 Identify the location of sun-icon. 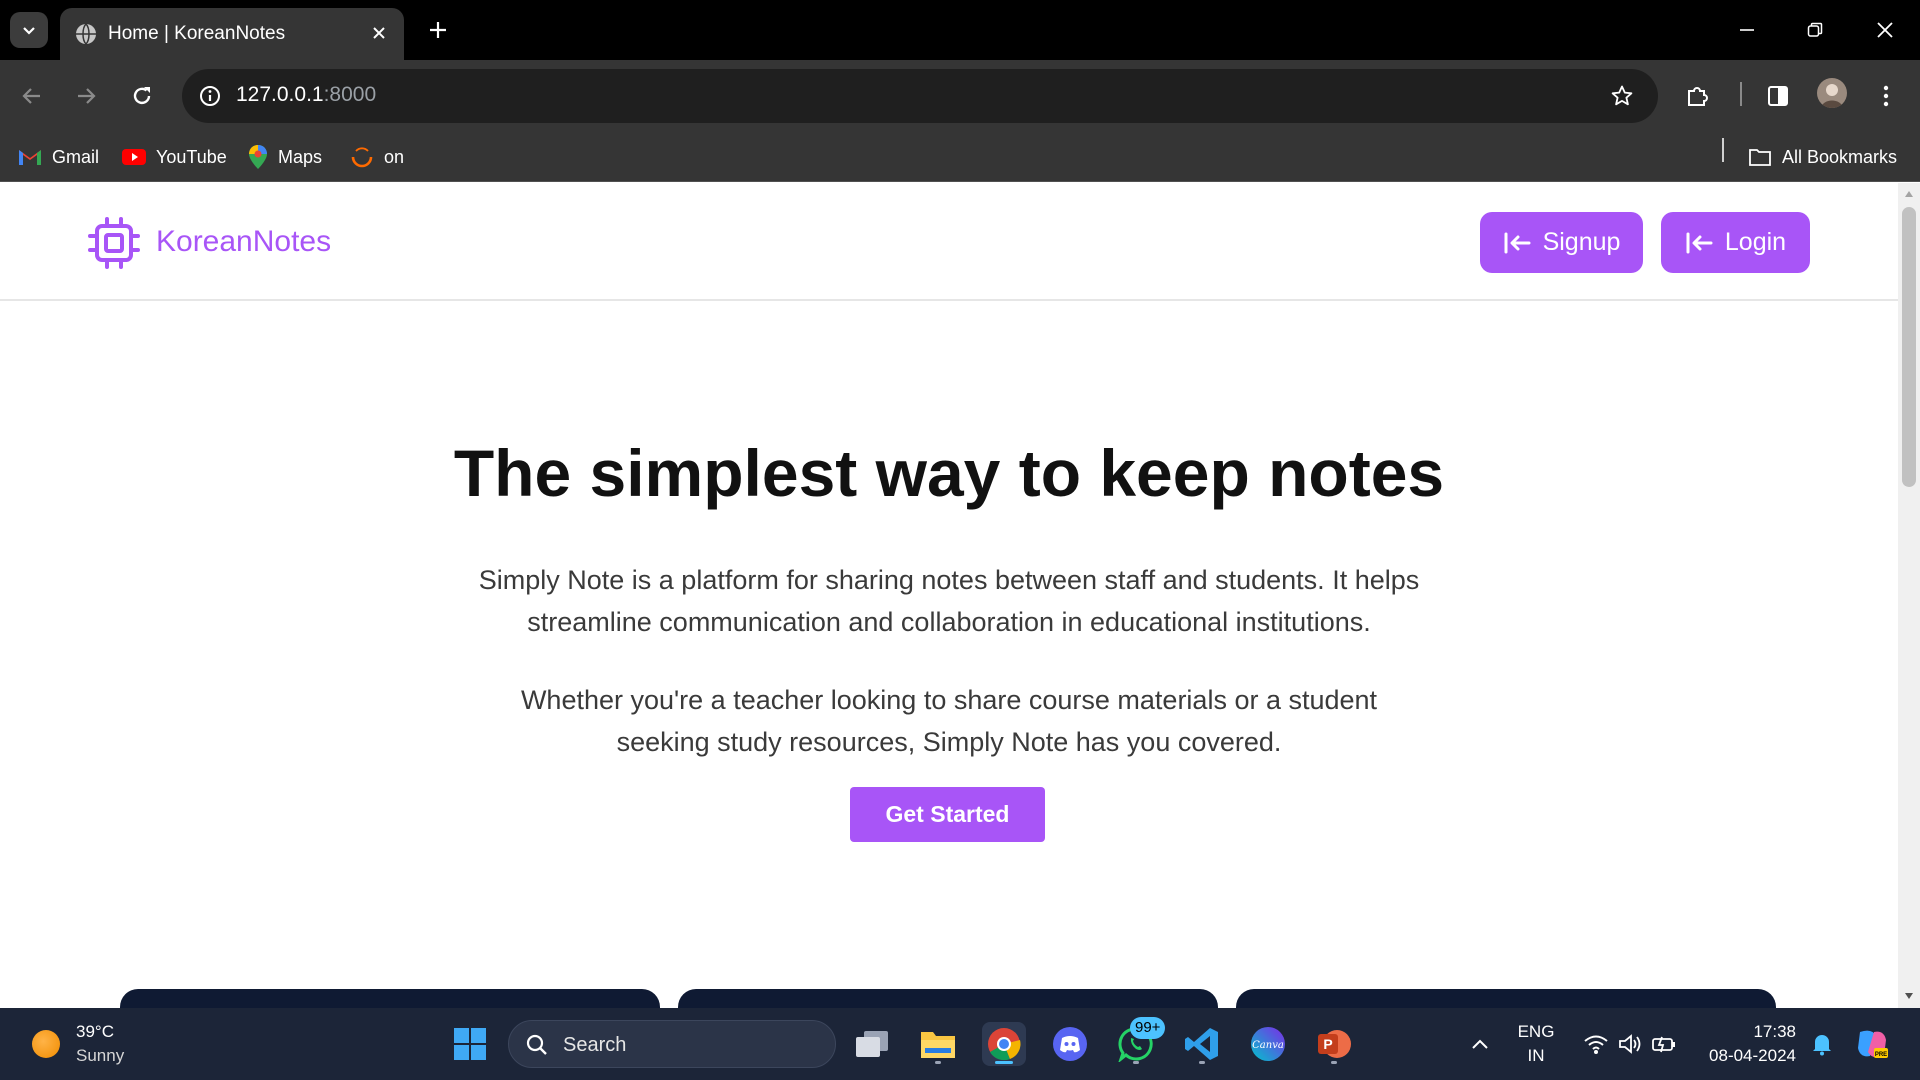
(46, 1044).